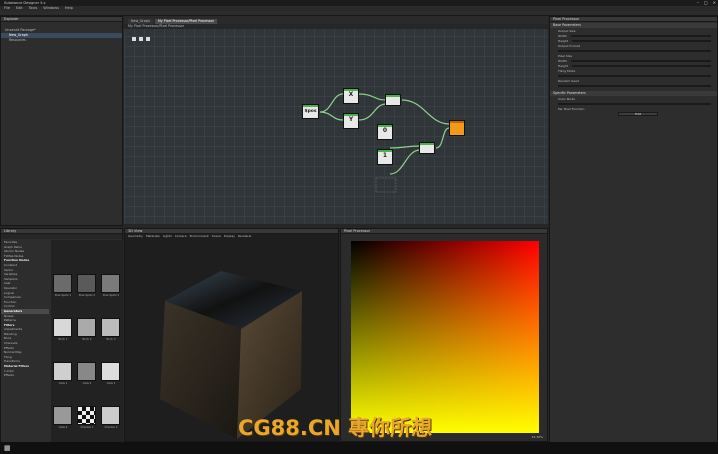 Image resolution: width=718 pixels, height=454 pixels. What do you see at coordinates (569, 45) in the screenshot?
I see `prop-label: Output Format` at bounding box center [569, 45].